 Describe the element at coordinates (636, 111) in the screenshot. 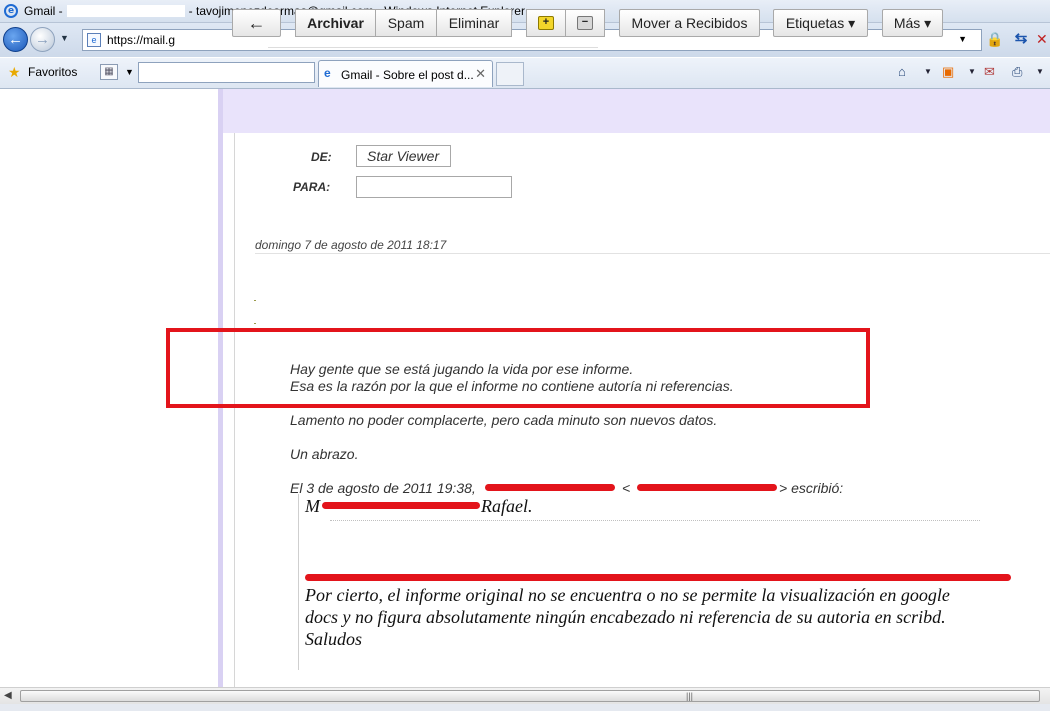

I see `message-toolbar` at that location.